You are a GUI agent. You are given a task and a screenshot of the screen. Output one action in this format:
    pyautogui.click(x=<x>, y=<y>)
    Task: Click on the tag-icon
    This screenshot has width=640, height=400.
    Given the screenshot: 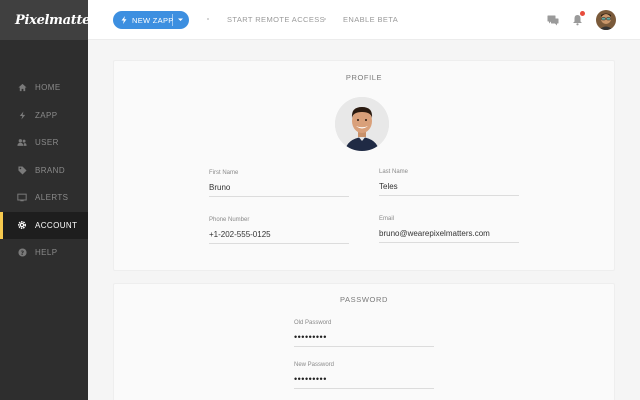 What is the action you would take?
    pyautogui.click(x=22, y=170)
    